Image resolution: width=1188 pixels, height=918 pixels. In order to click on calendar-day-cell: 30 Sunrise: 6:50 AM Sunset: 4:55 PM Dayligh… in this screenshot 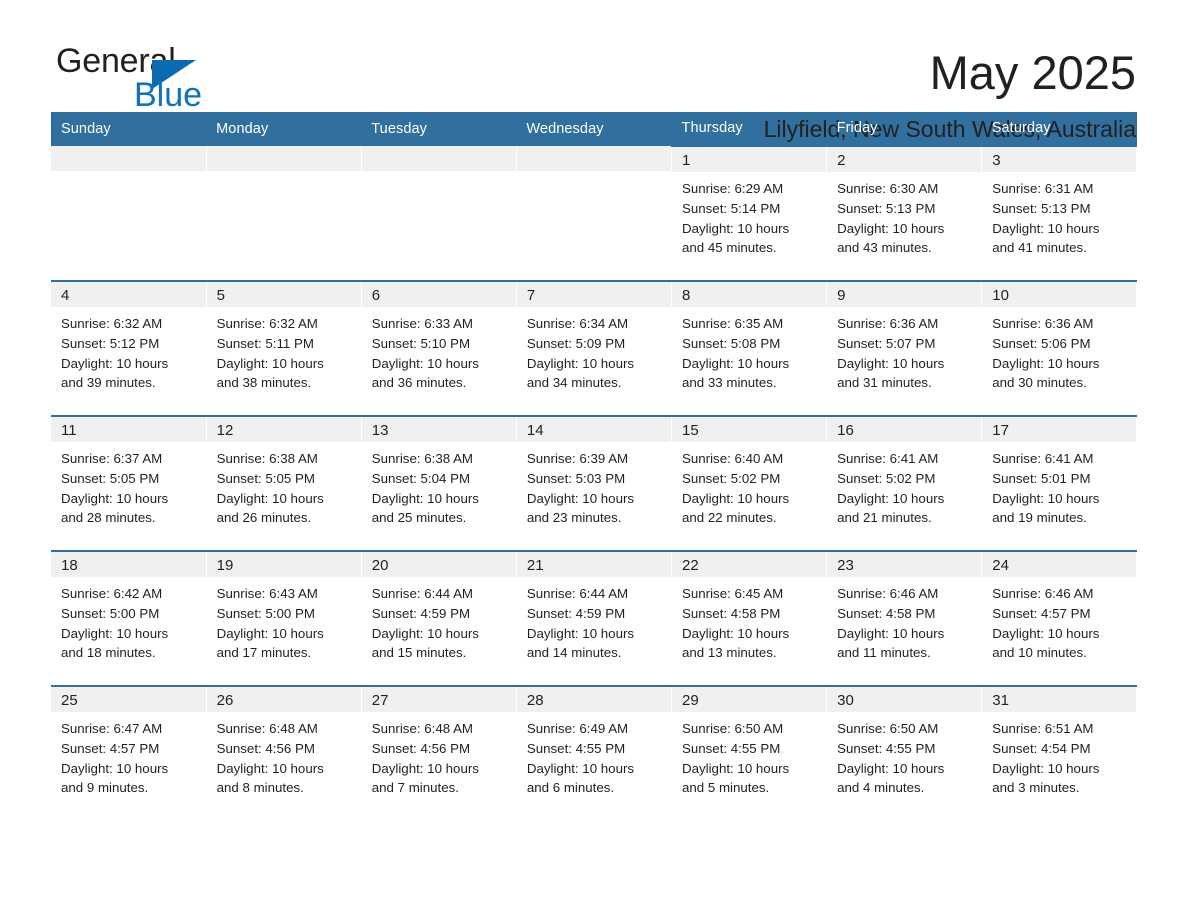, I will do `click(904, 753)`.